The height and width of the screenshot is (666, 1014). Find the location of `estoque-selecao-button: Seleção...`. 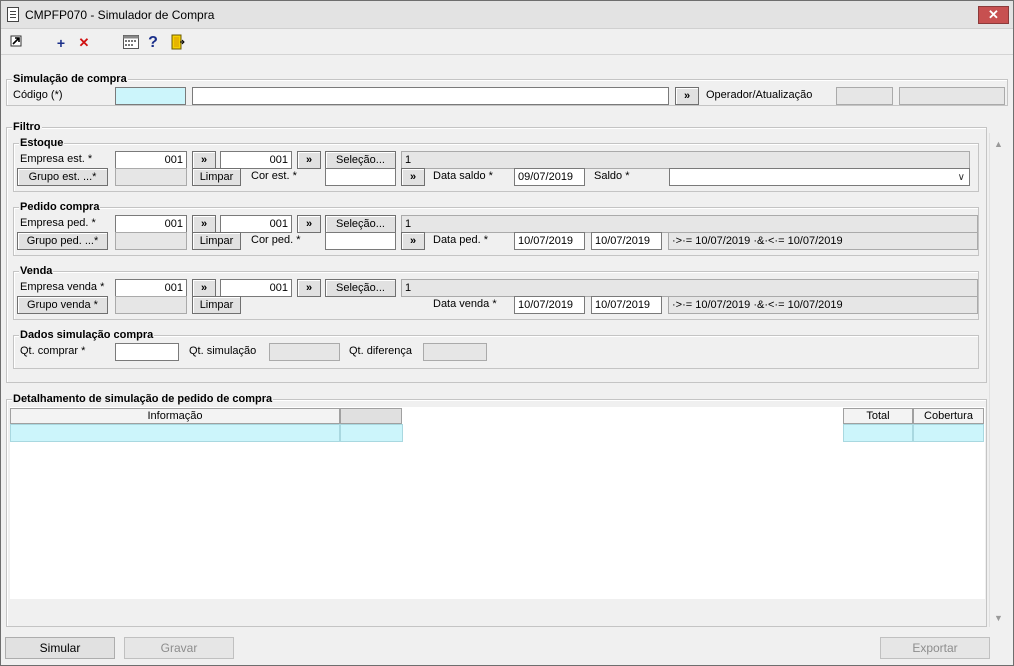

estoque-selecao-button: Seleção... is located at coordinates (360, 160).